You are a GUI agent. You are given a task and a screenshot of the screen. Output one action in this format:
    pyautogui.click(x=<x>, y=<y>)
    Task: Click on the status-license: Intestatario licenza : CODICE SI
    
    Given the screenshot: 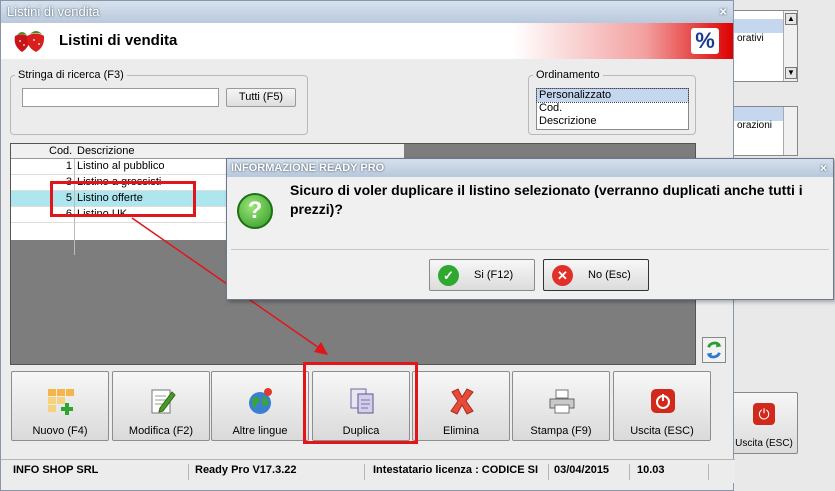 What is the action you would take?
    pyautogui.click(x=459, y=472)
    